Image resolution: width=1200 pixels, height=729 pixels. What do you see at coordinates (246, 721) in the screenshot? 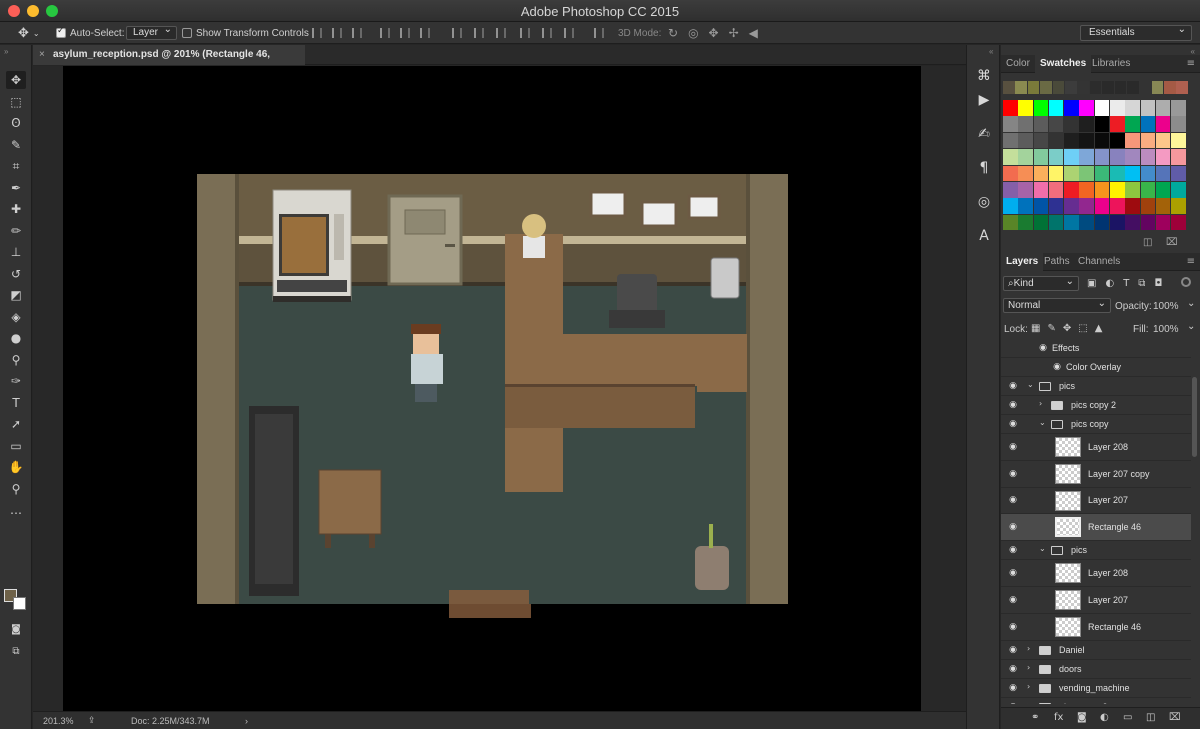
I see `status-menu-arrow: ›` at bounding box center [246, 721].